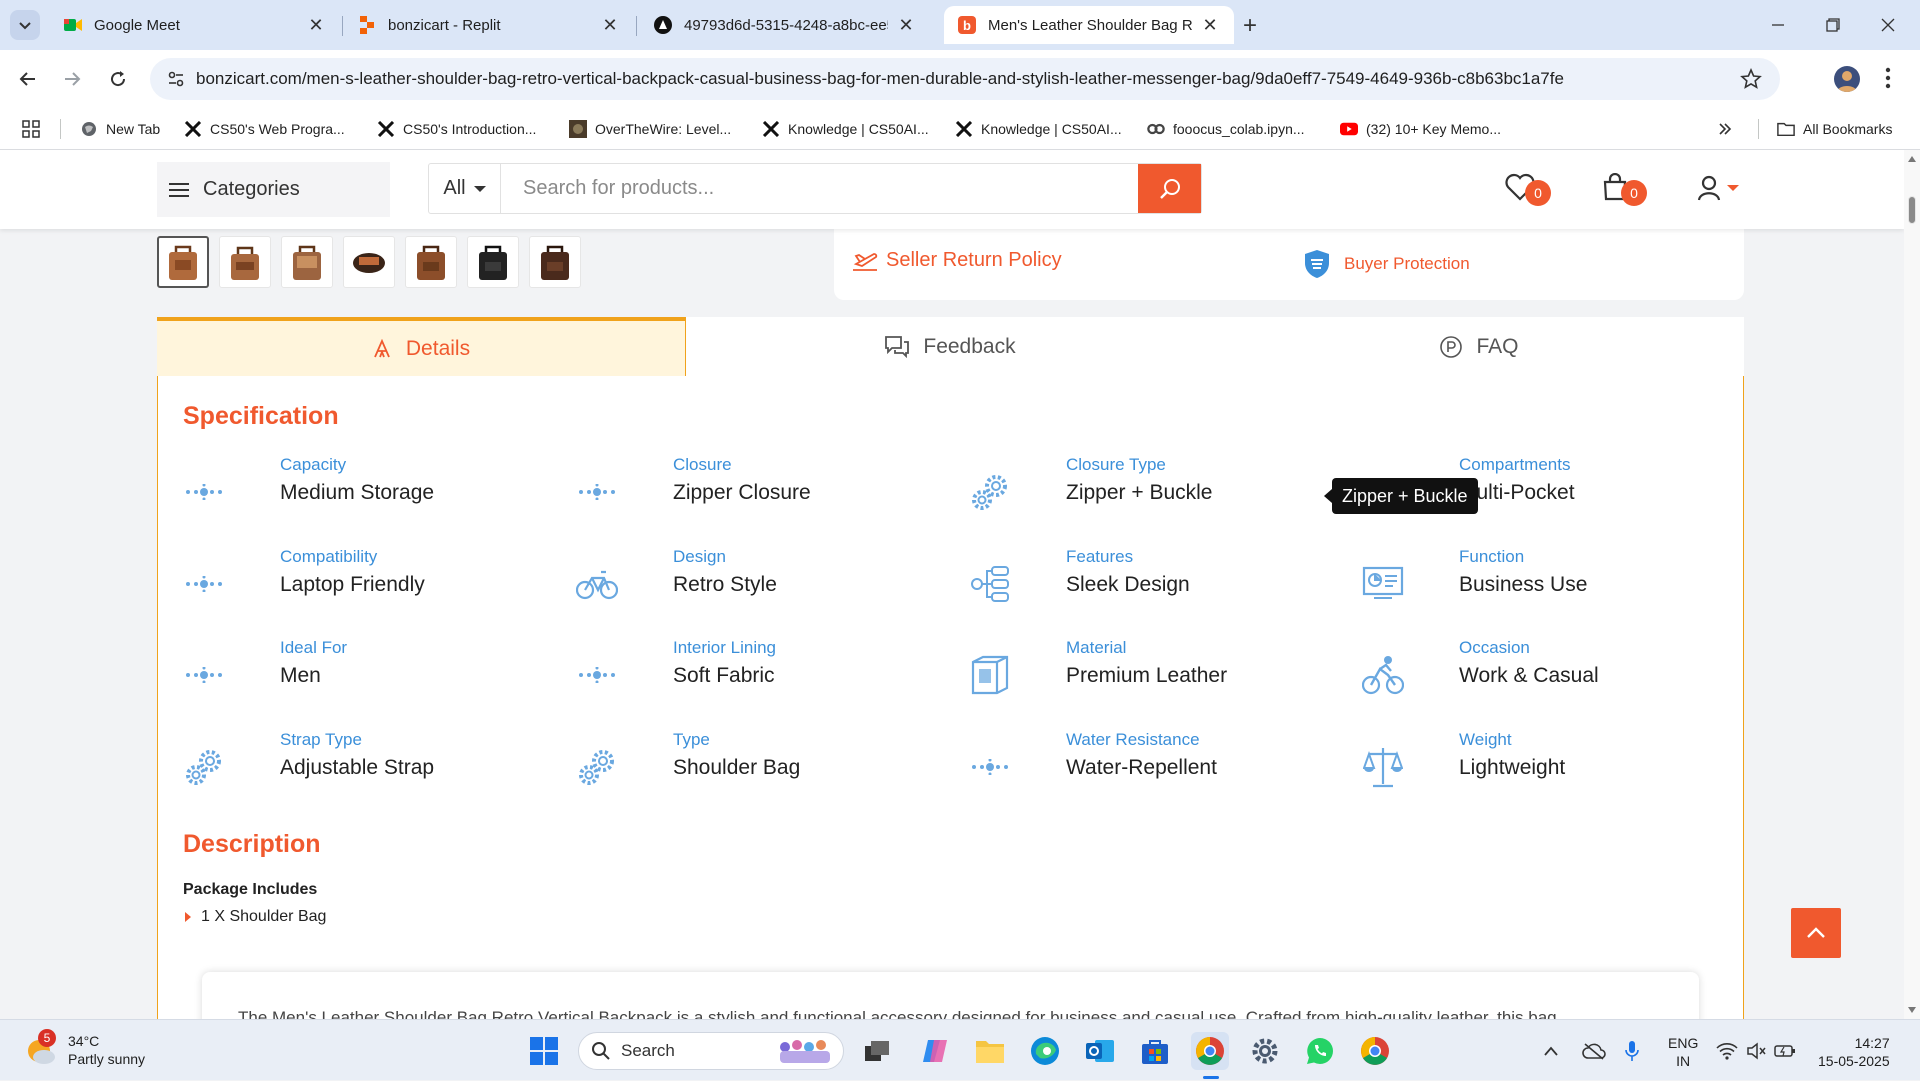 The height and width of the screenshot is (1081, 1920). What do you see at coordinates (1320, 1051) in the screenshot?
I see `whatsapp-app` at bounding box center [1320, 1051].